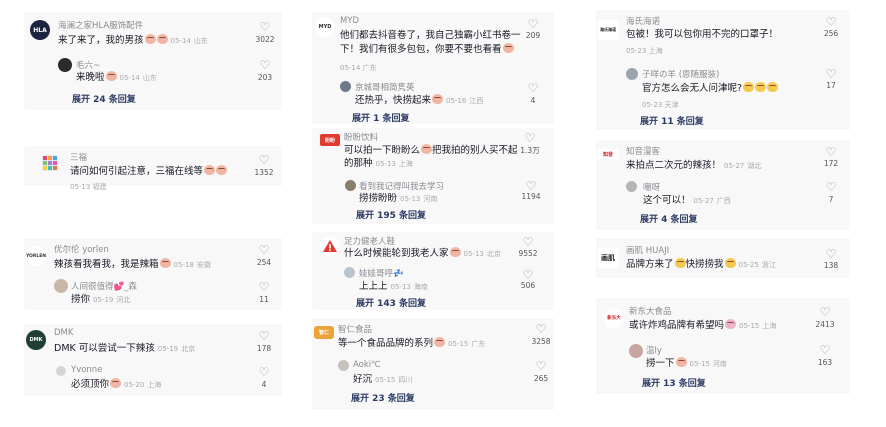  Describe the element at coordinates (420, 287) in the screenshot. I see `reply-location: 海南` at that location.